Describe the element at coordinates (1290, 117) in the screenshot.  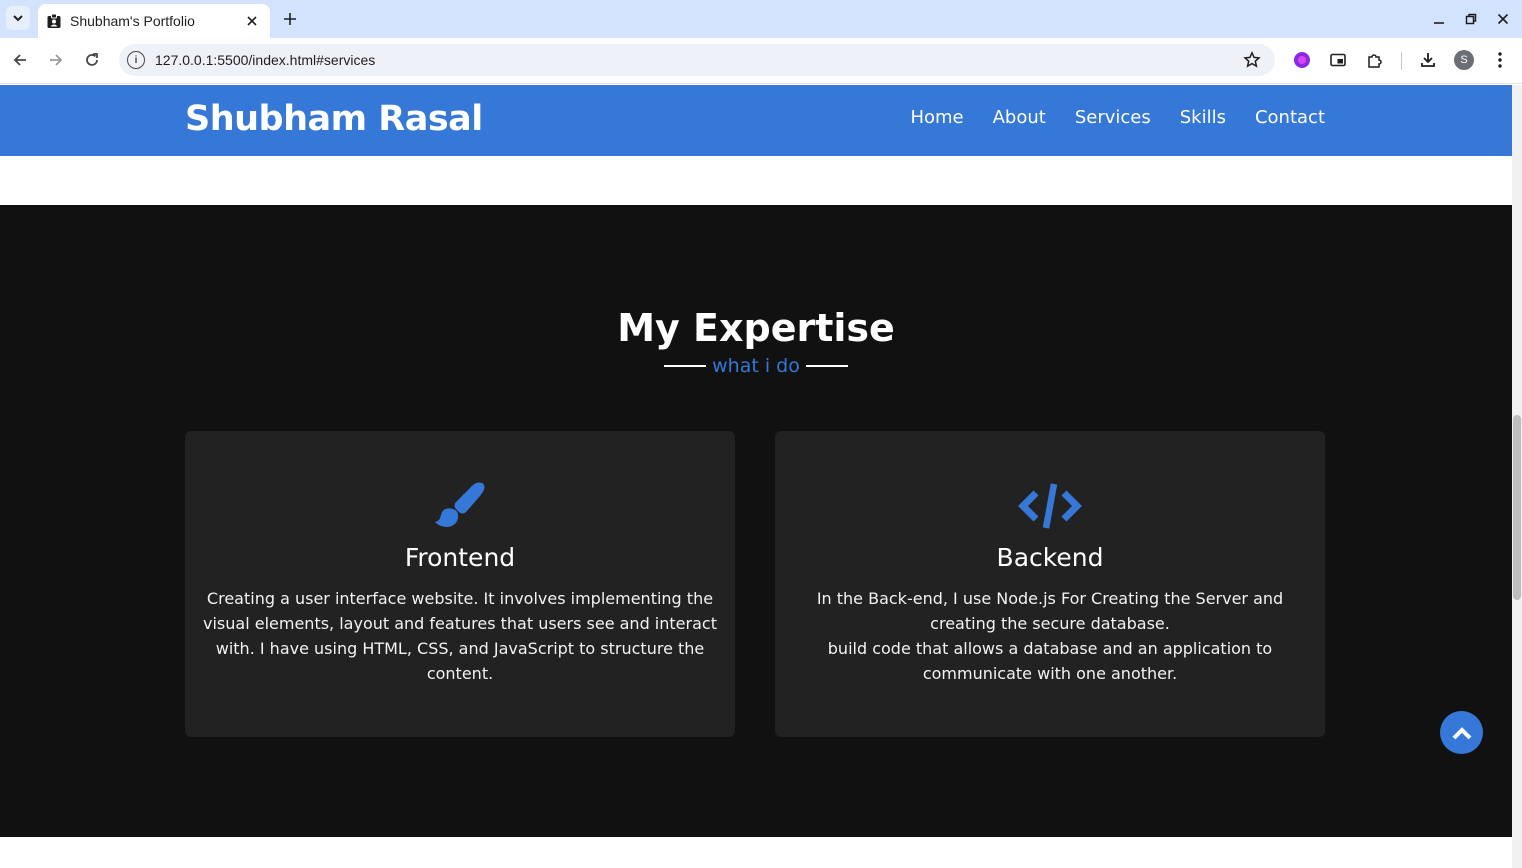
I see `nav-contact: Contact` at that location.